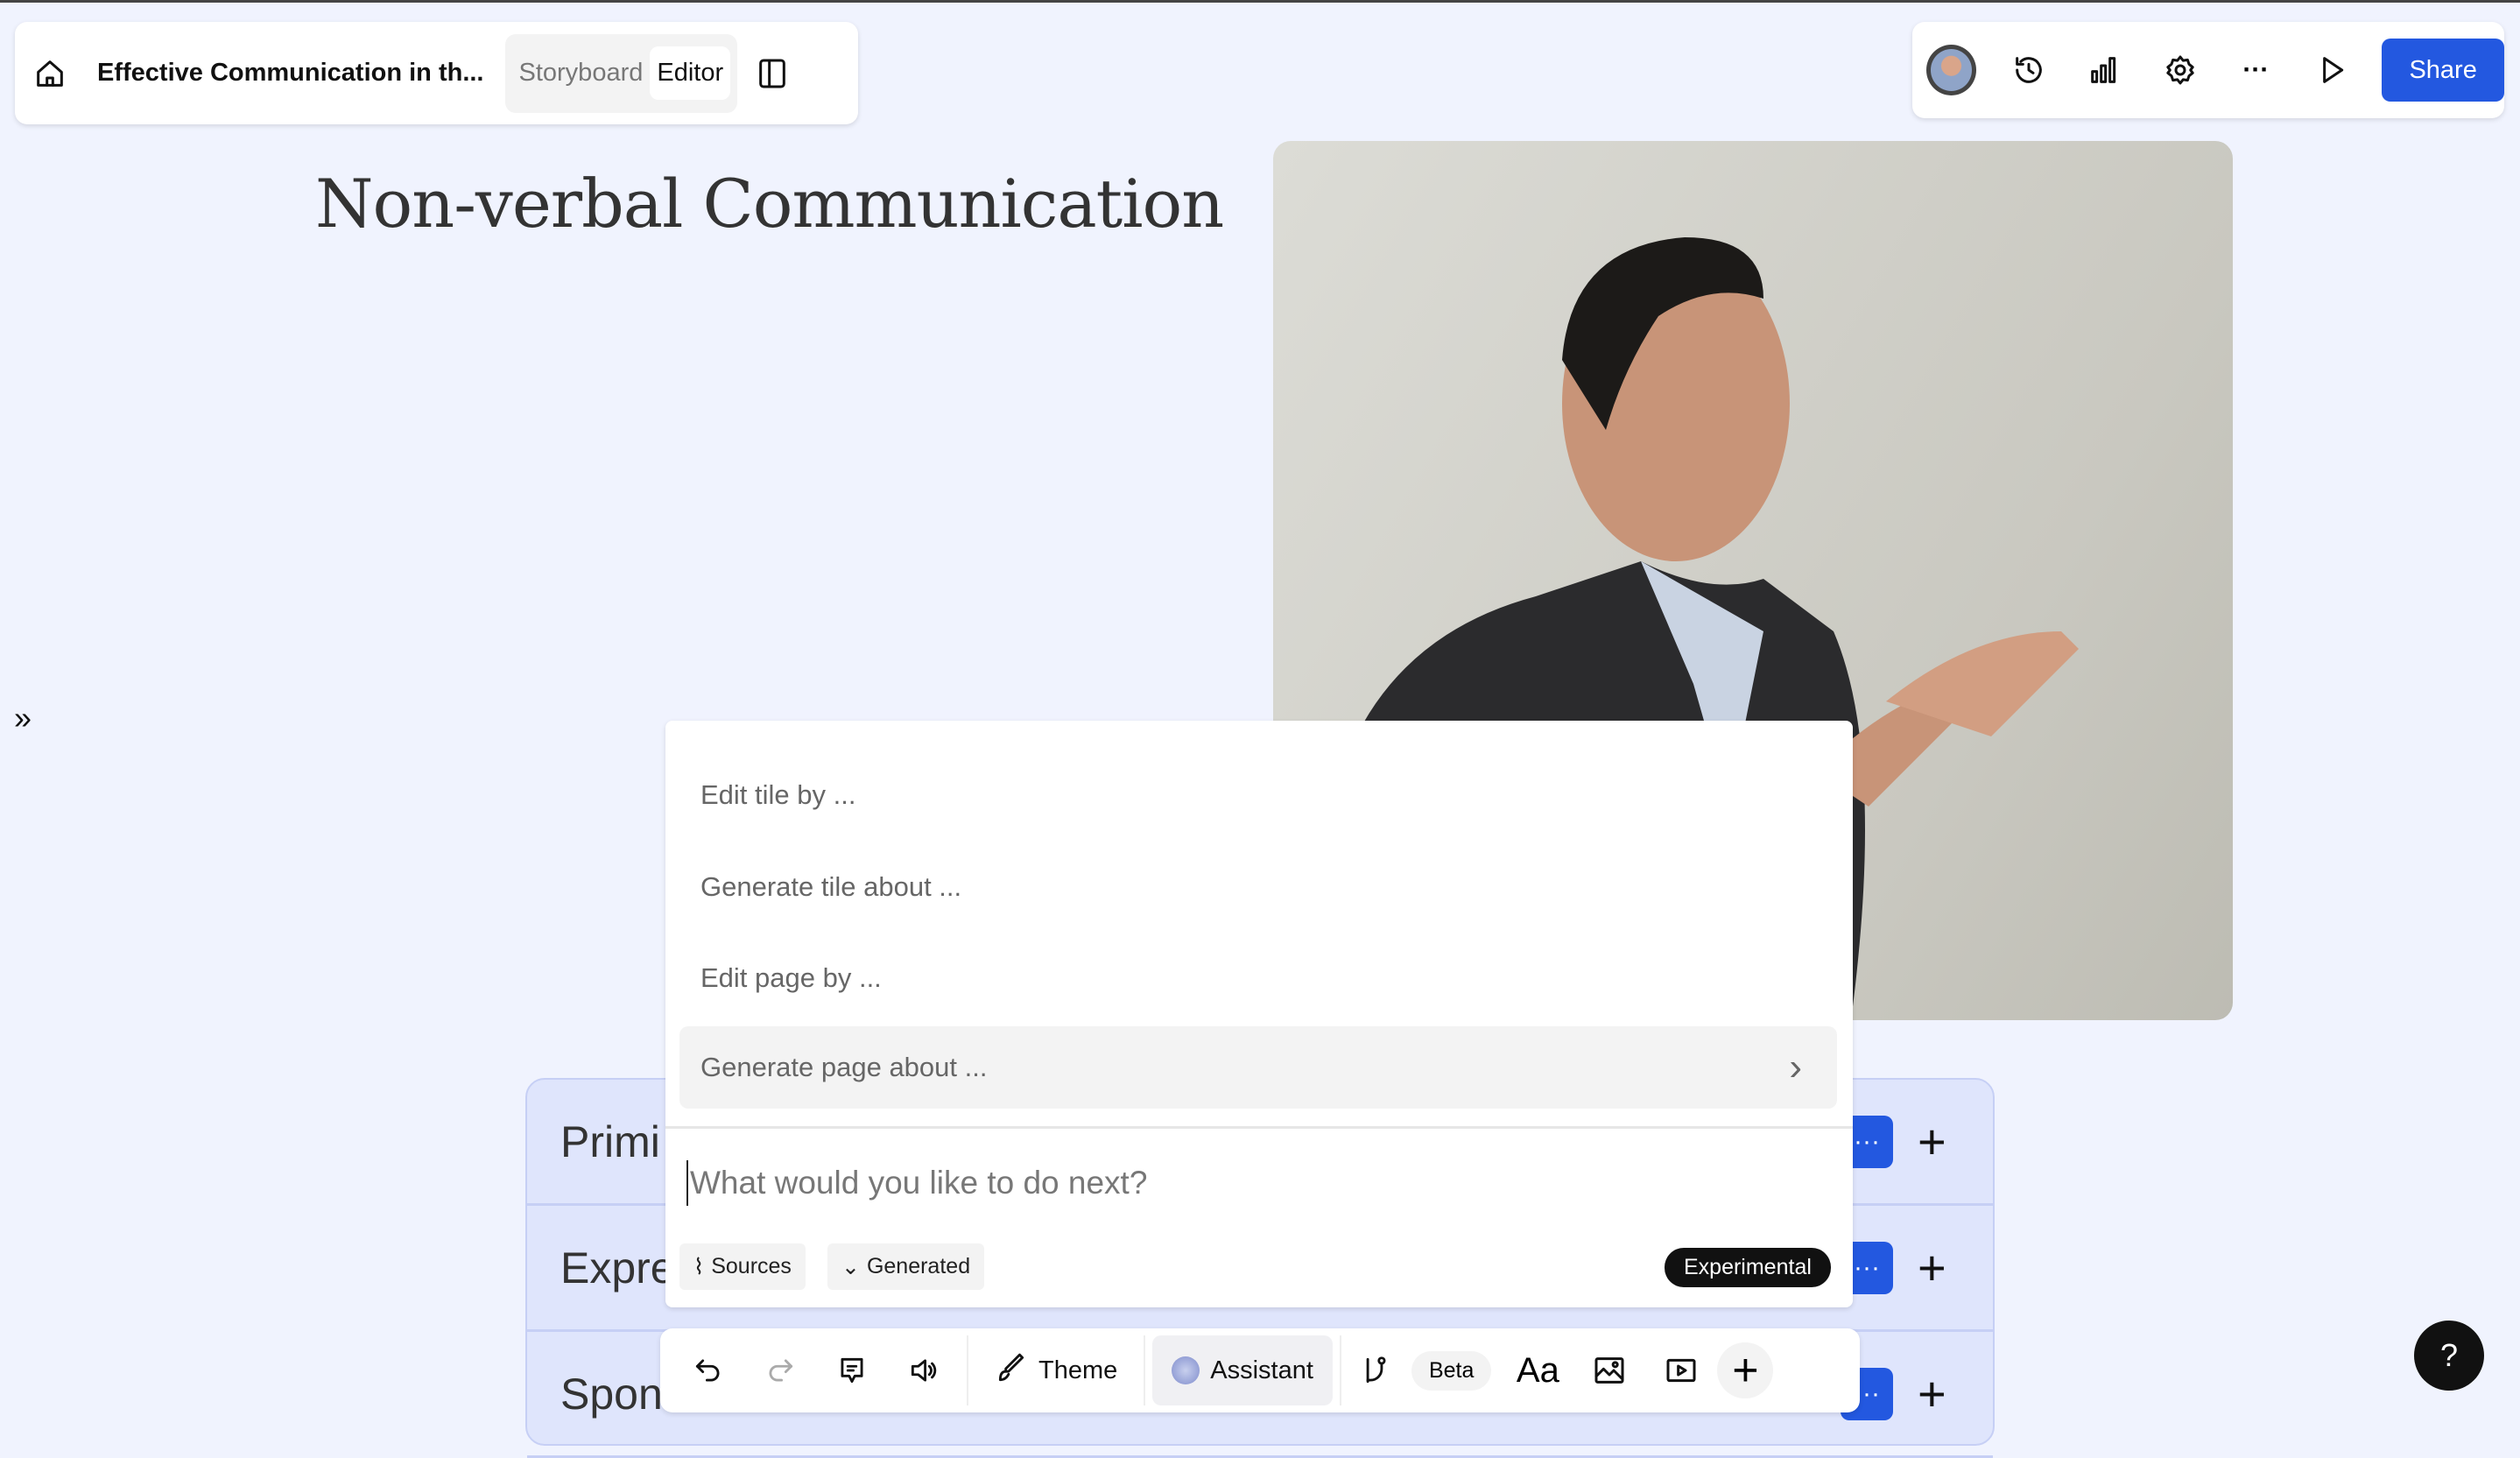 This screenshot has width=2520, height=1458. What do you see at coordinates (917, 1183) in the screenshot?
I see `prompt-input: What would you like to do next?` at bounding box center [917, 1183].